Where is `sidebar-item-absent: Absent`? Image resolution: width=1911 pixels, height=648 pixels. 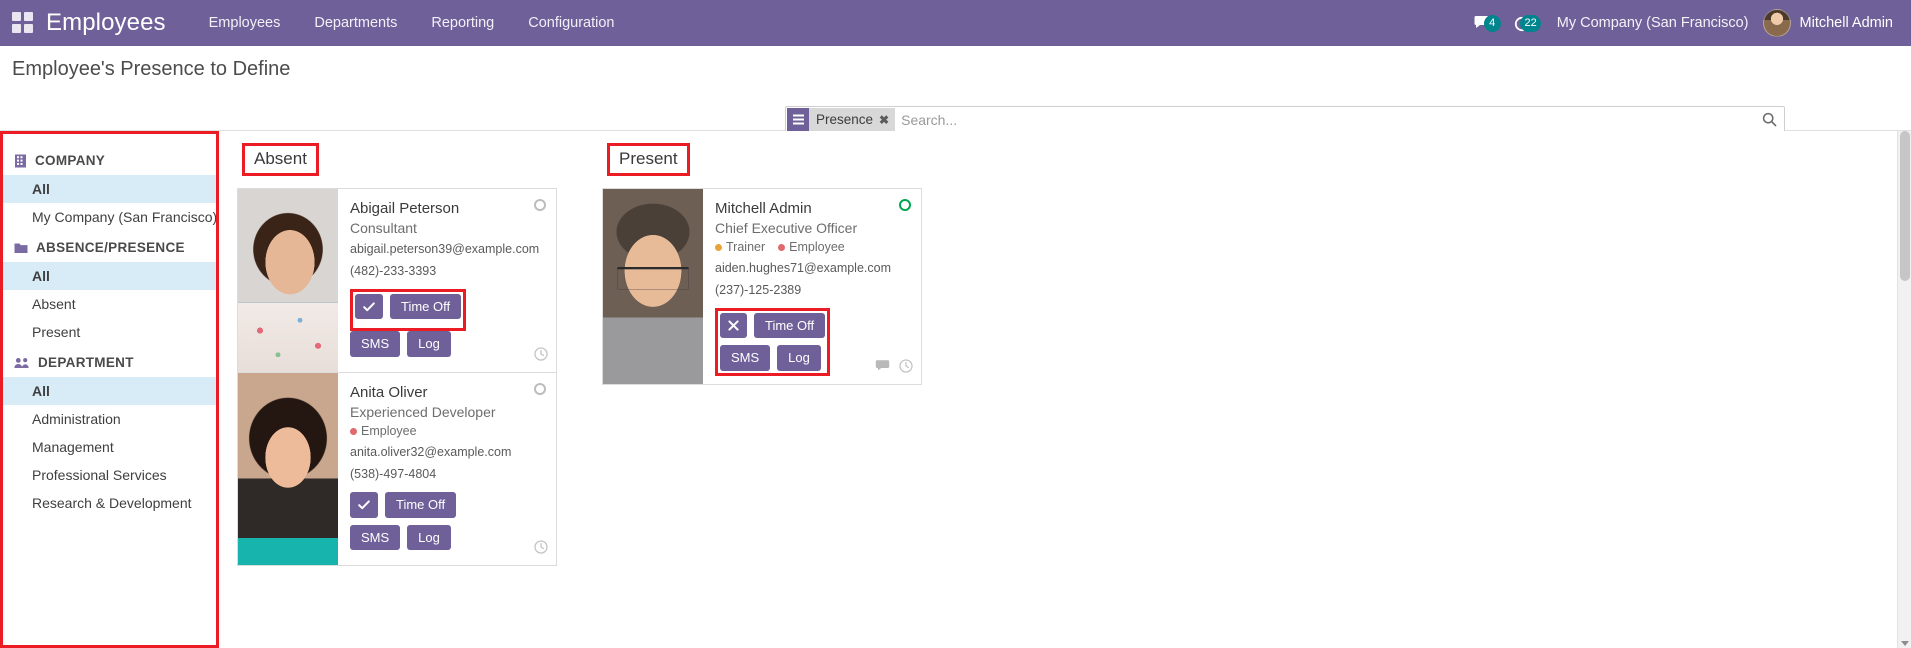 sidebar-item-absent: Absent is located at coordinates (109, 304).